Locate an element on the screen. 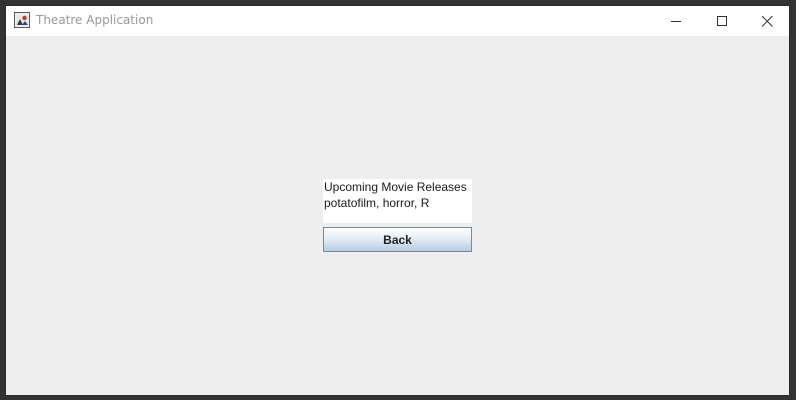 The height and width of the screenshot is (400, 796). title-bar: Theatre Application is located at coordinates (397, 21).